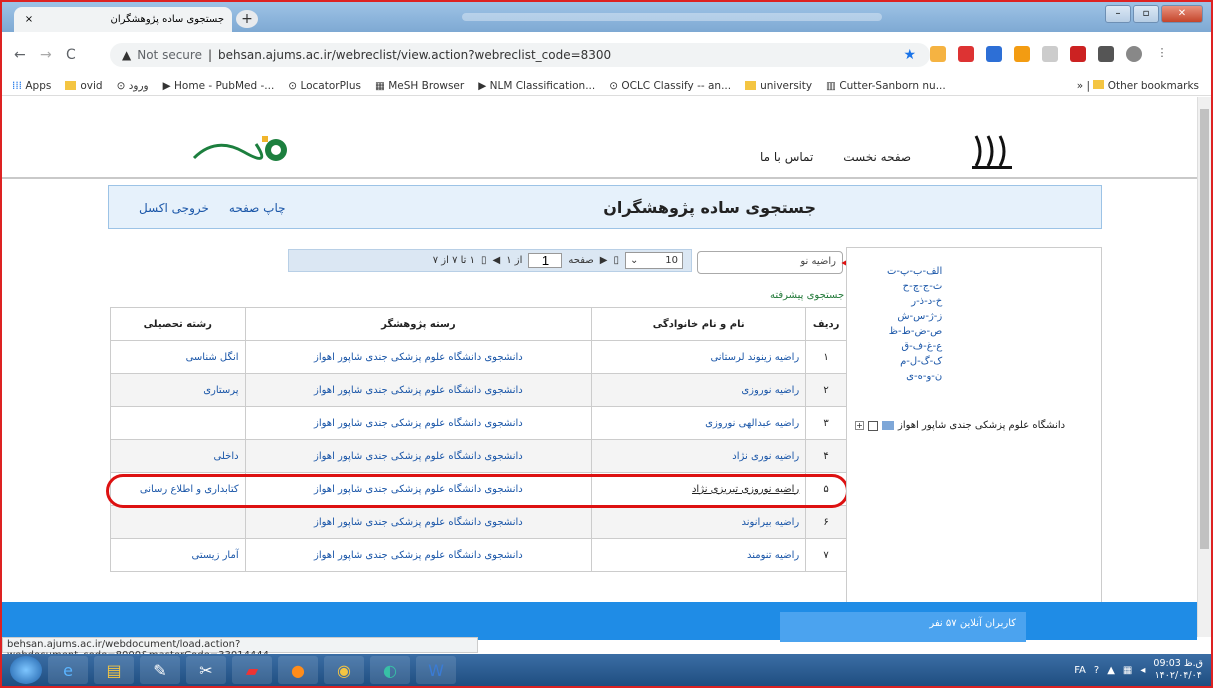 The height and width of the screenshot is (688, 1213). I want to click on tree-checkbox, so click(873, 425).